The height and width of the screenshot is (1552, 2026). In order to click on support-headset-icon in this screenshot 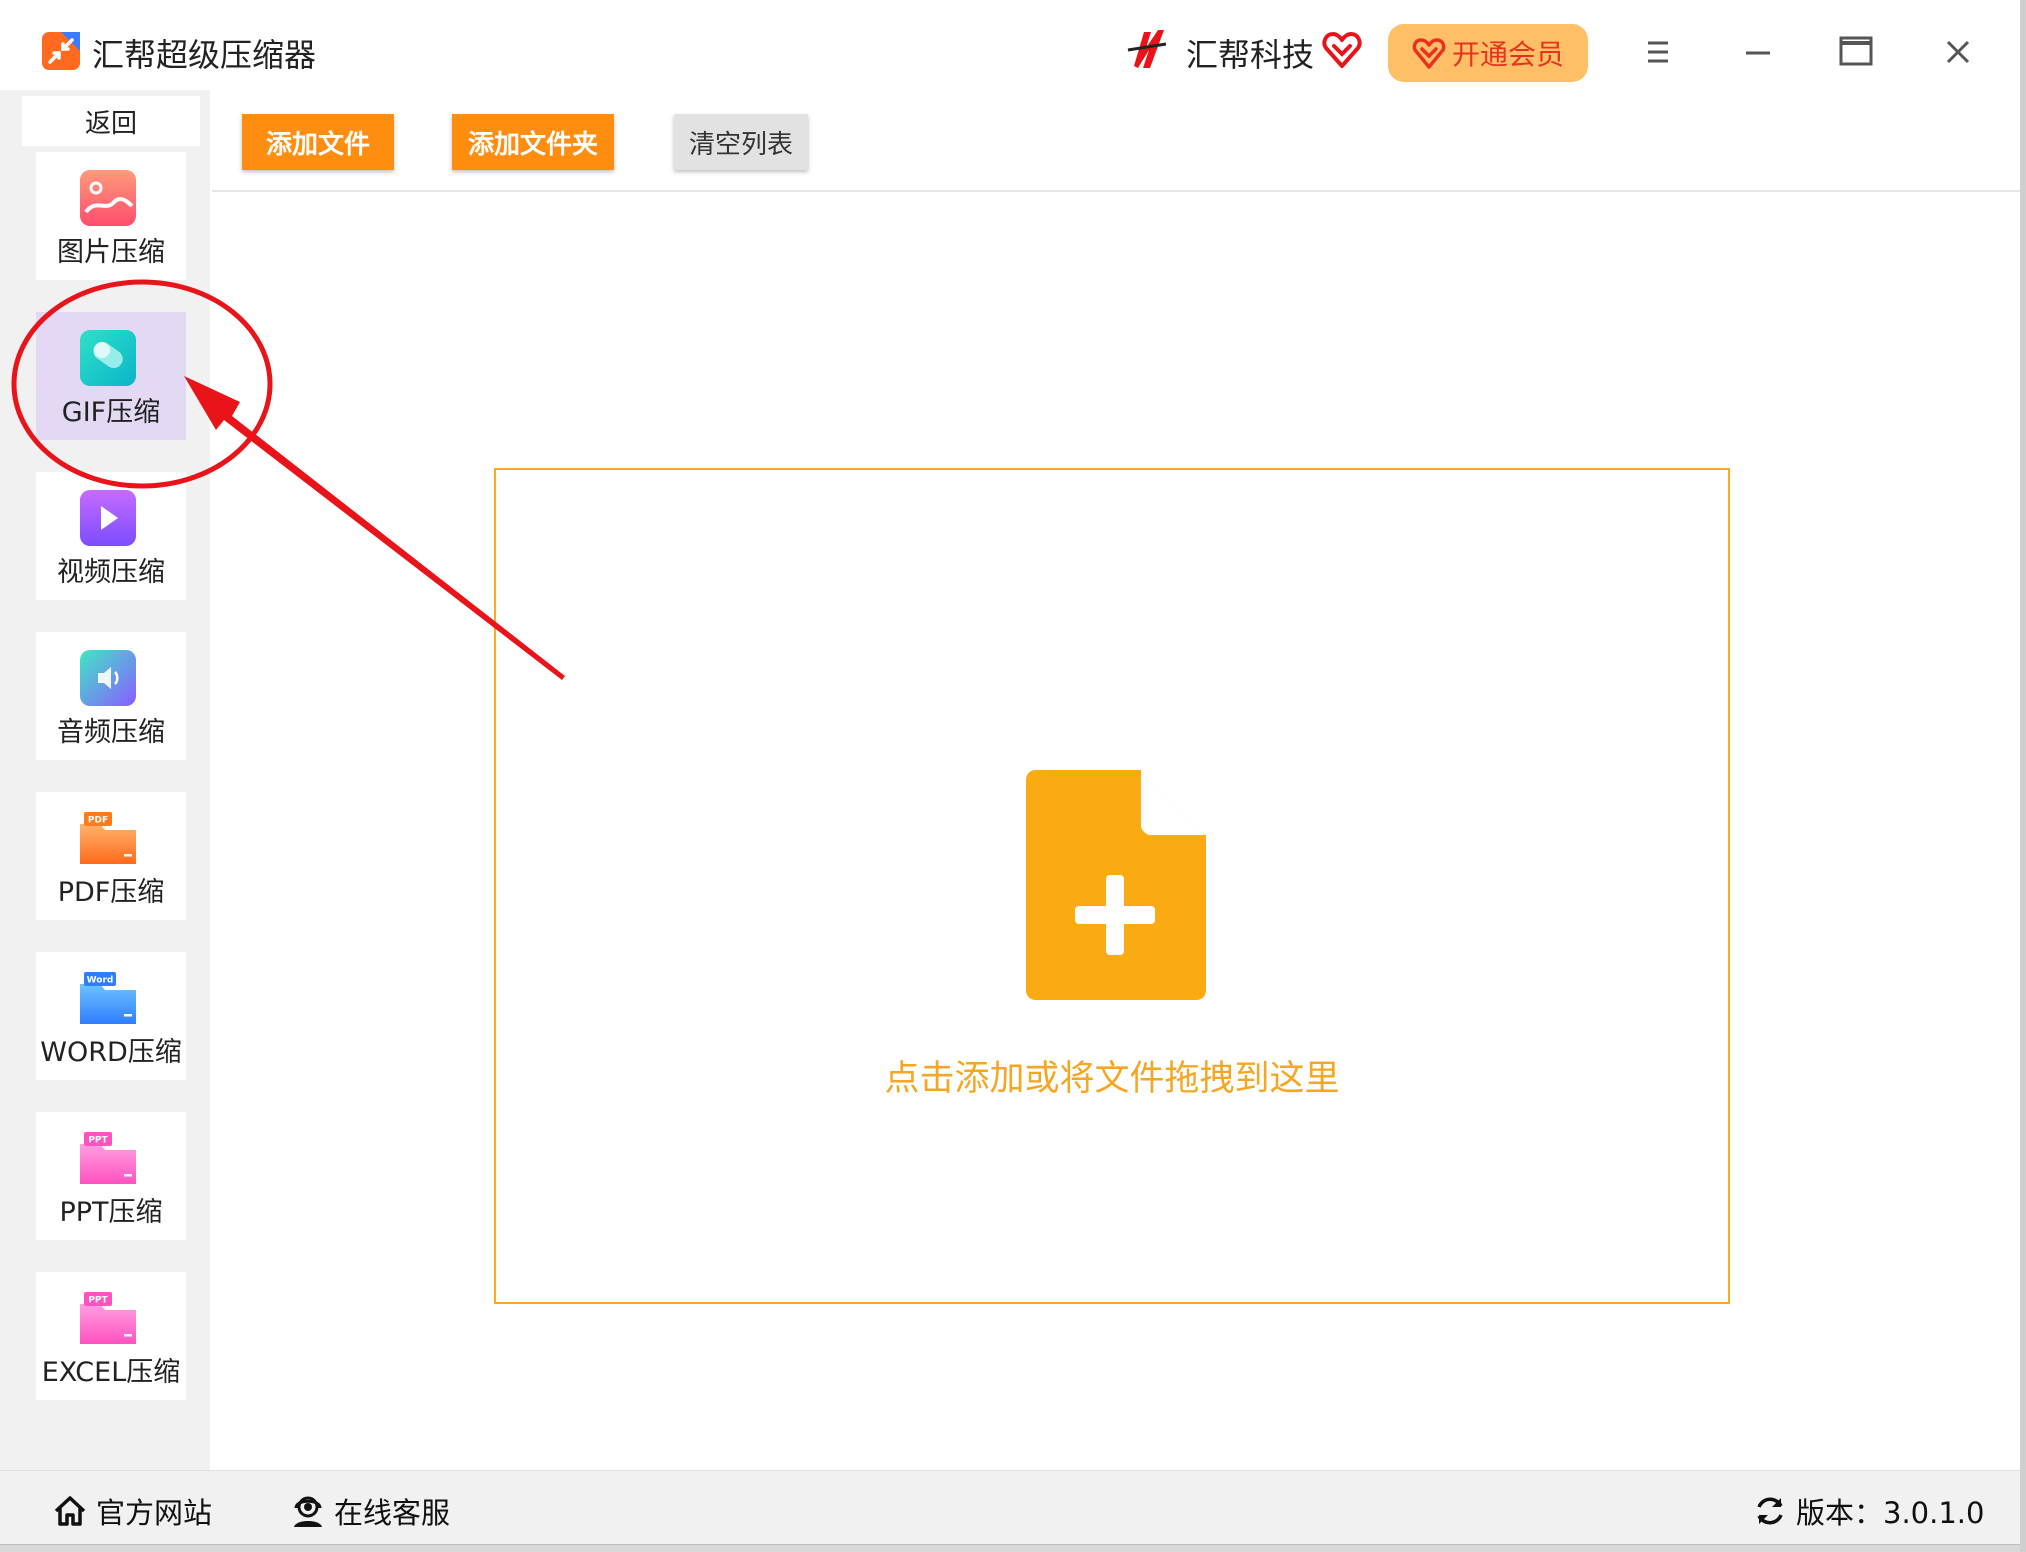, I will do `click(308, 1511)`.